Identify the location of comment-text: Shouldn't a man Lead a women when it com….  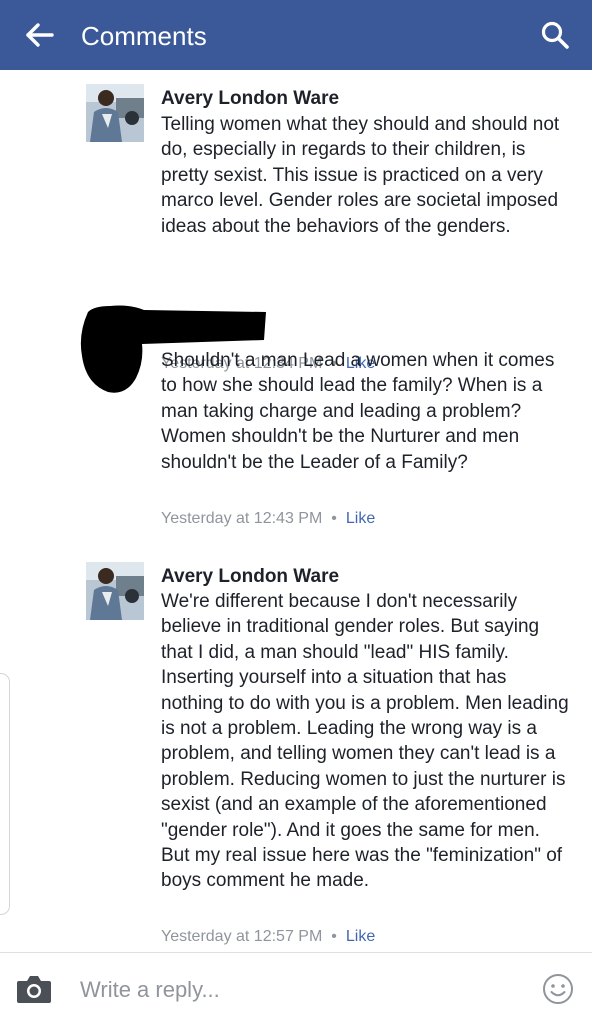
(358, 411).